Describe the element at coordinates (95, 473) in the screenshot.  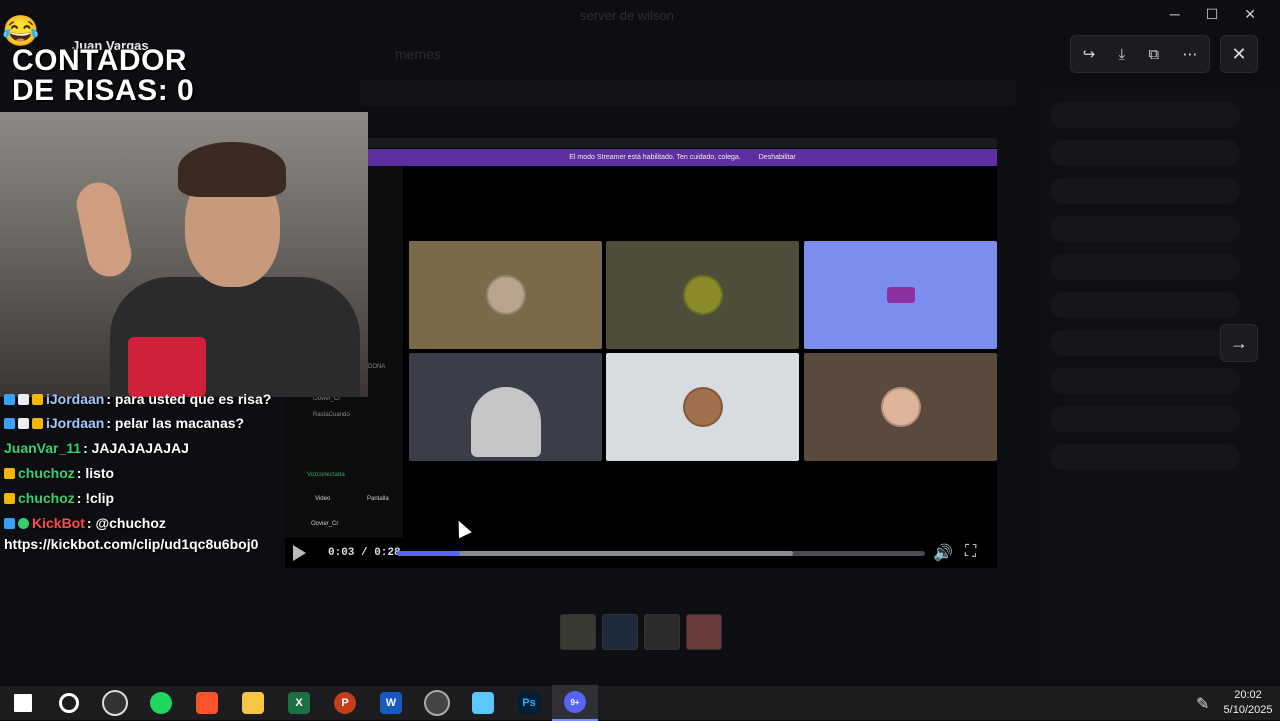
I see `chat-text: : listo` at that location.